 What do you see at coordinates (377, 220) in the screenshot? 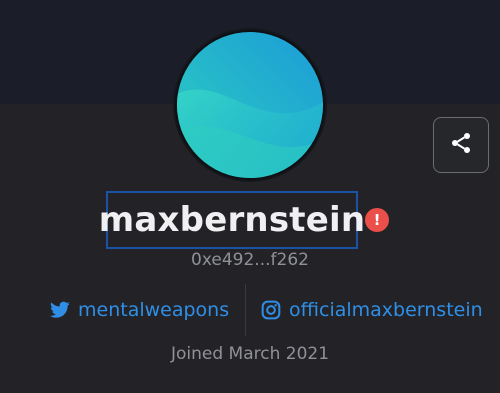
I see `warning-icon: !` at bounding box center [377, 220].